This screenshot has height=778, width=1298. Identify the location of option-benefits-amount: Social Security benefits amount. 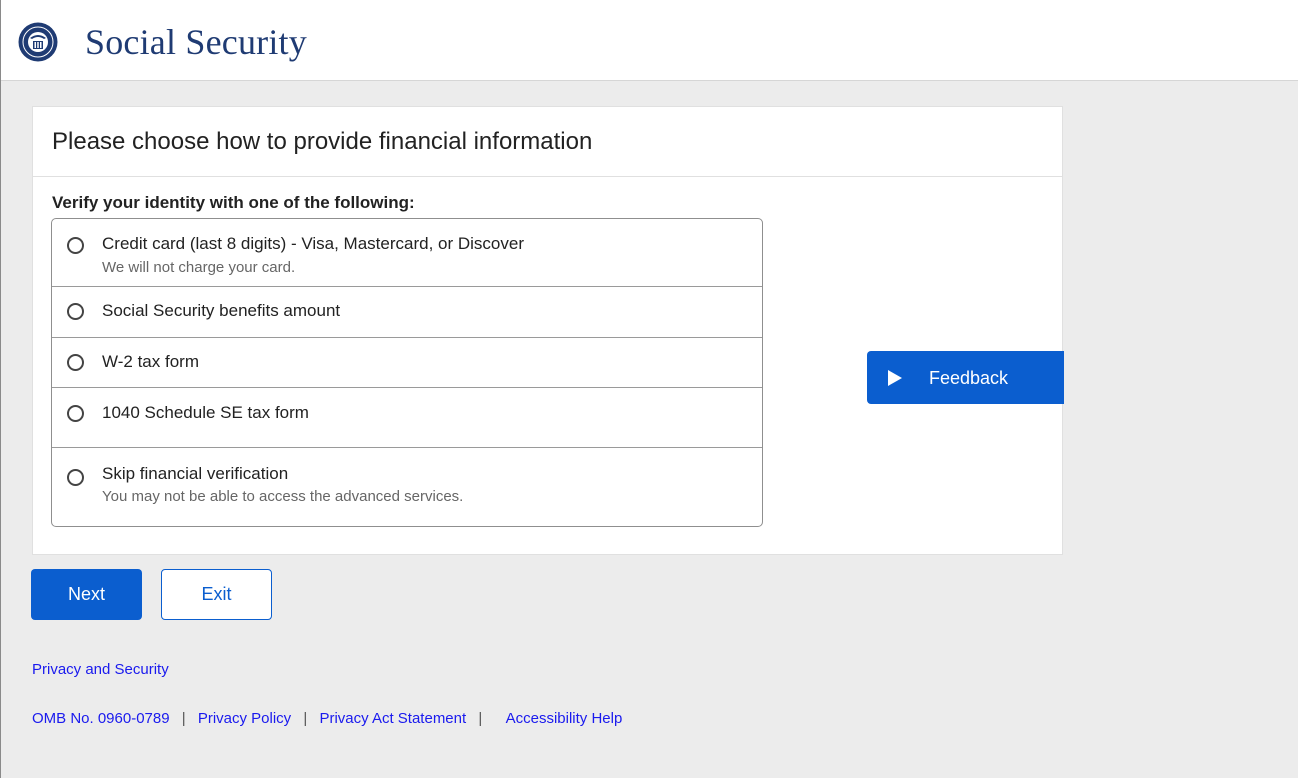
(407, 312).